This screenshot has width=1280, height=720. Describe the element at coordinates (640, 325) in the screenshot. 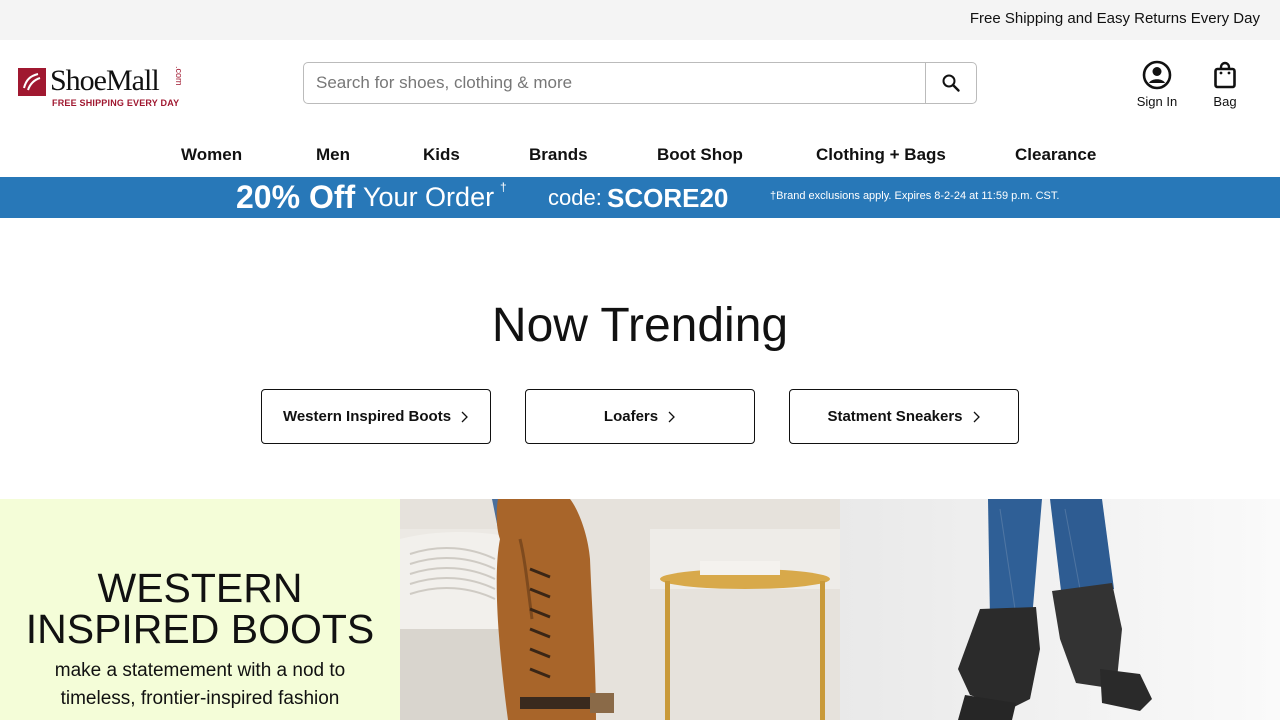

I see `now-trending-heading: Now Trending` at that location.